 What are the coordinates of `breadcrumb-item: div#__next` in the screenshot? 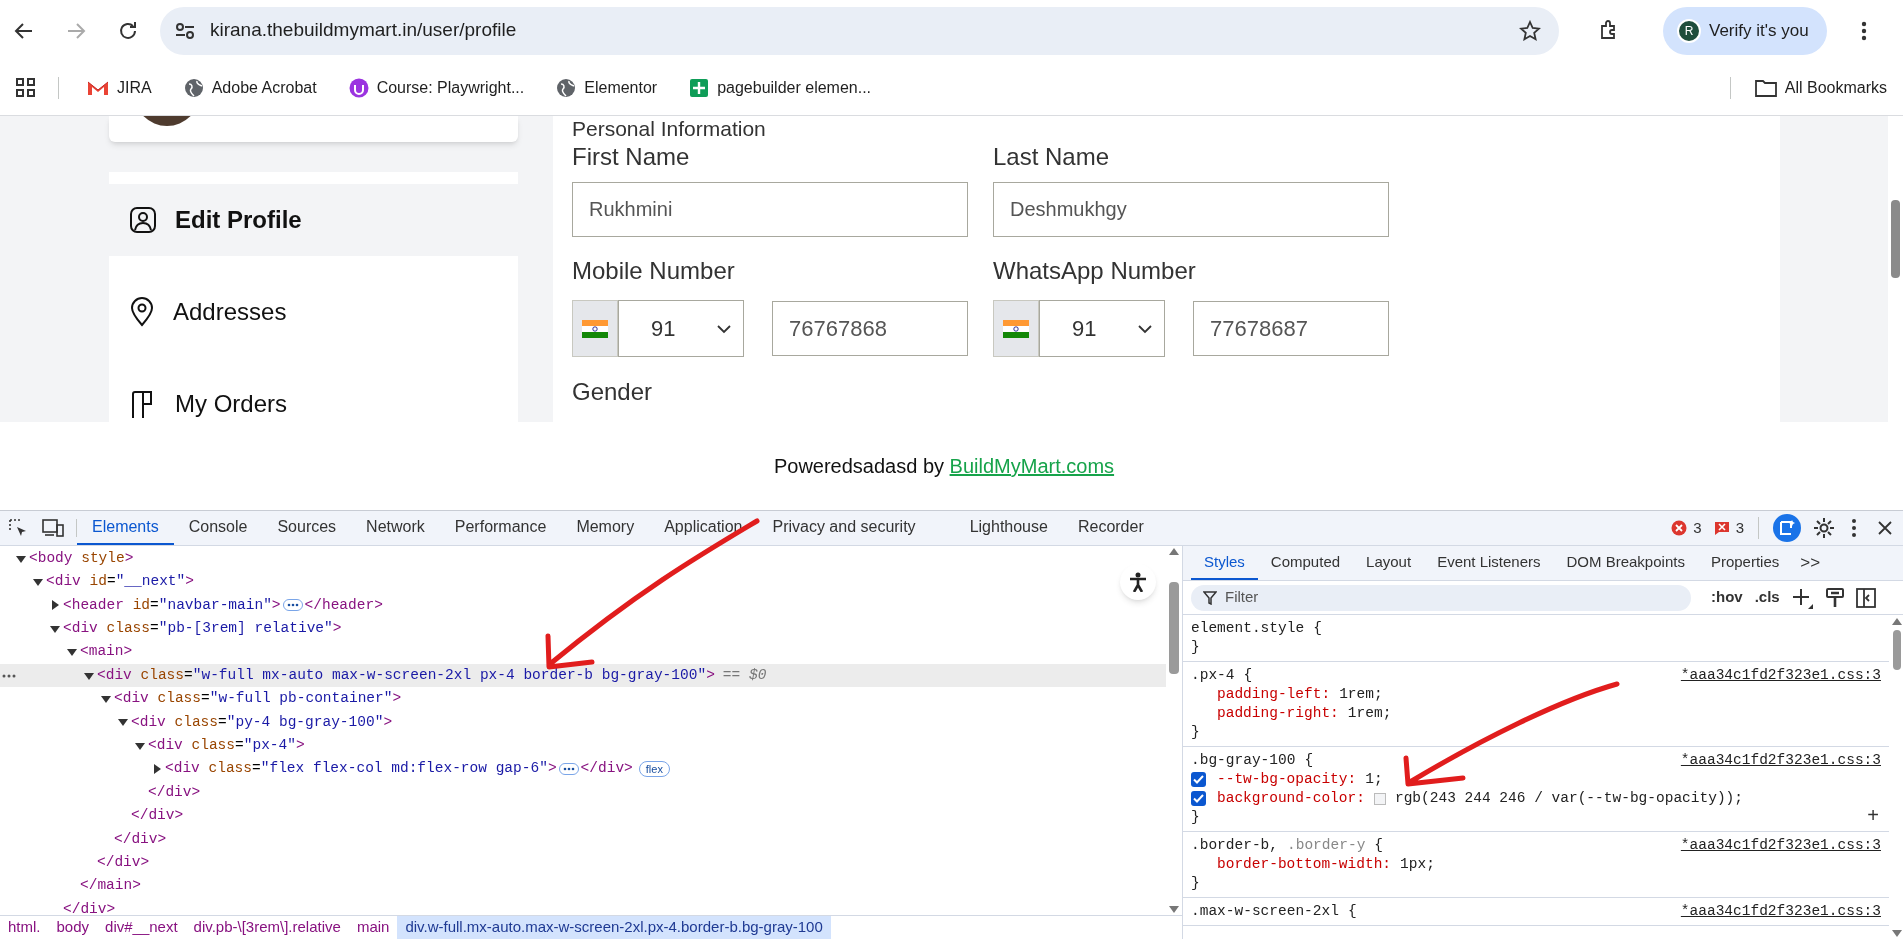 It's located at (141, 927).